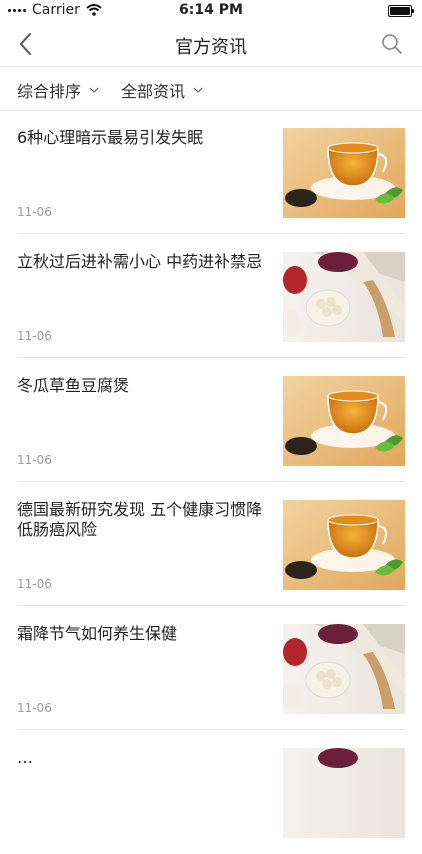 This screenshot has height=854, width=422. Describe the element at coordinates (211, 420) in the screenshot. I see `article-row: 冬瓜草鱼豆腐煲 11-06` at that location.